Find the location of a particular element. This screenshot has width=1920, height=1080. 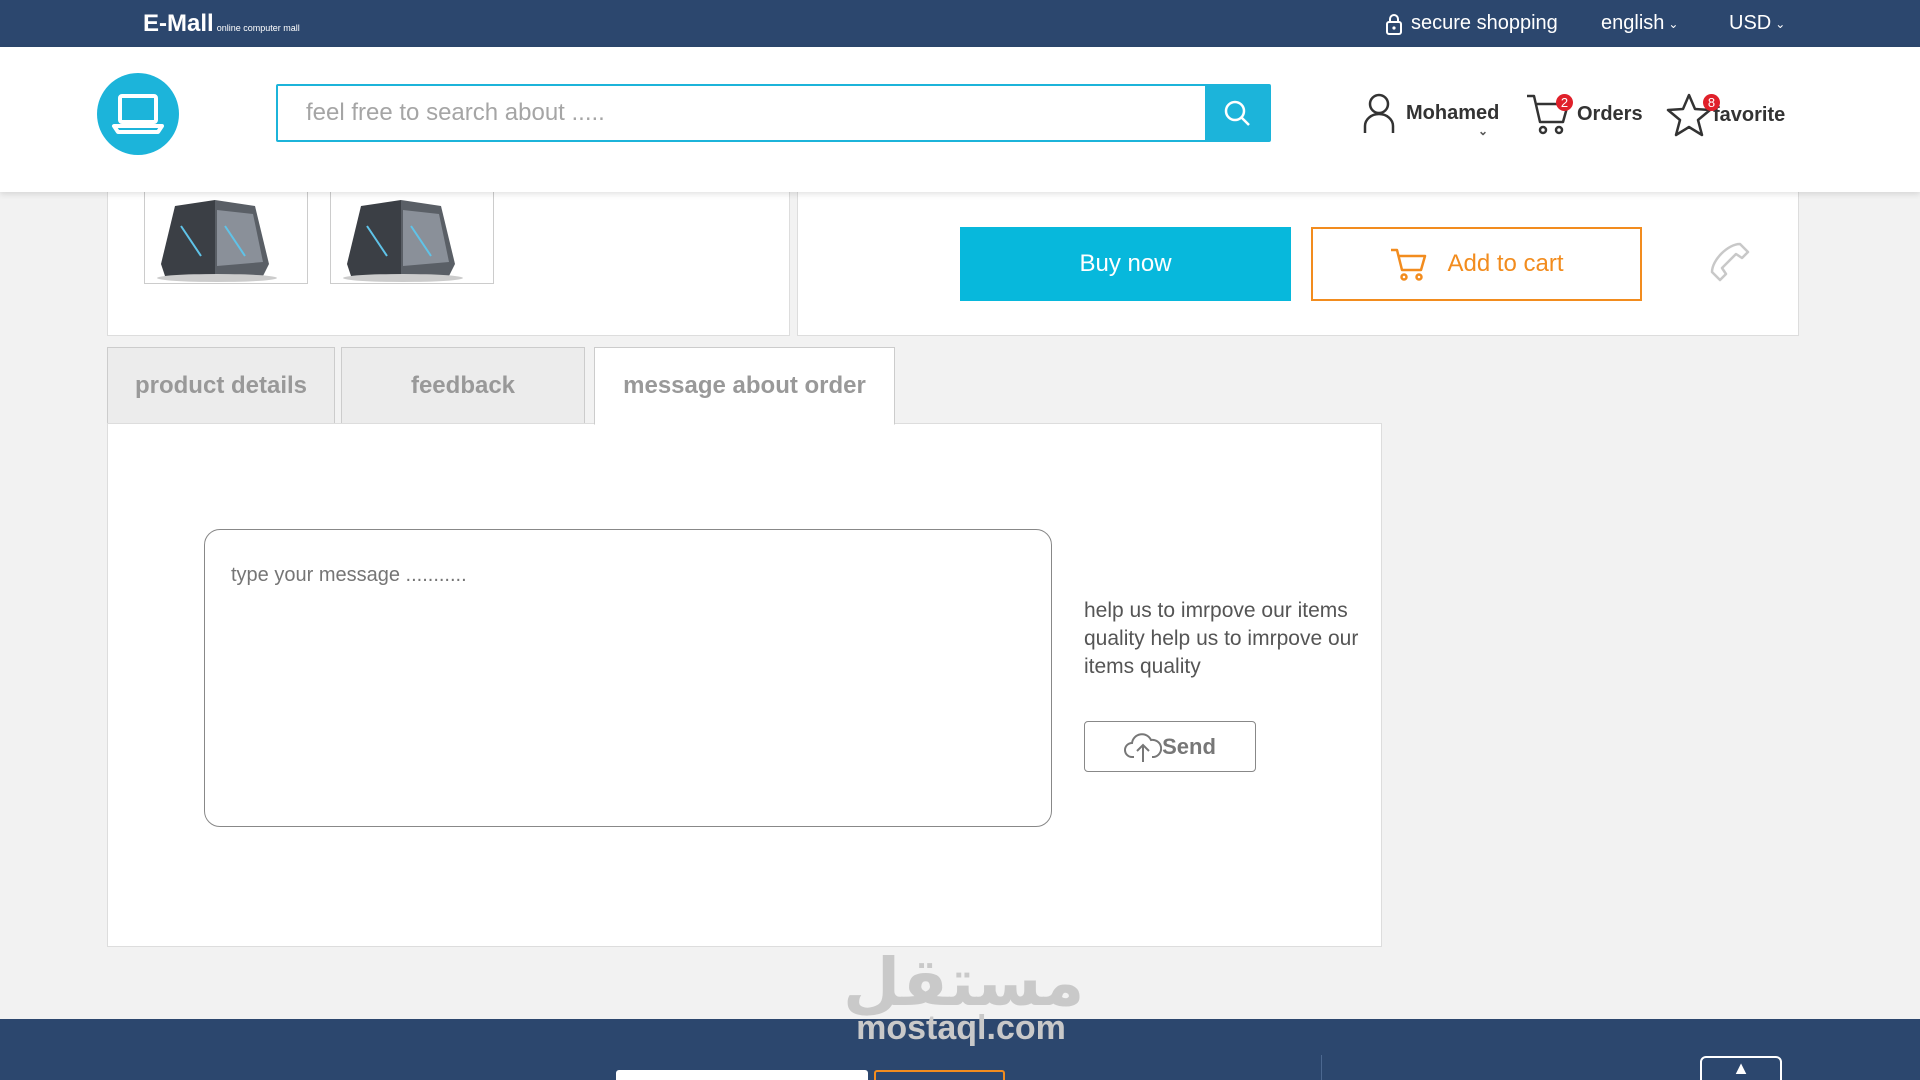

user-icon is located at coordinates (1379, 113).